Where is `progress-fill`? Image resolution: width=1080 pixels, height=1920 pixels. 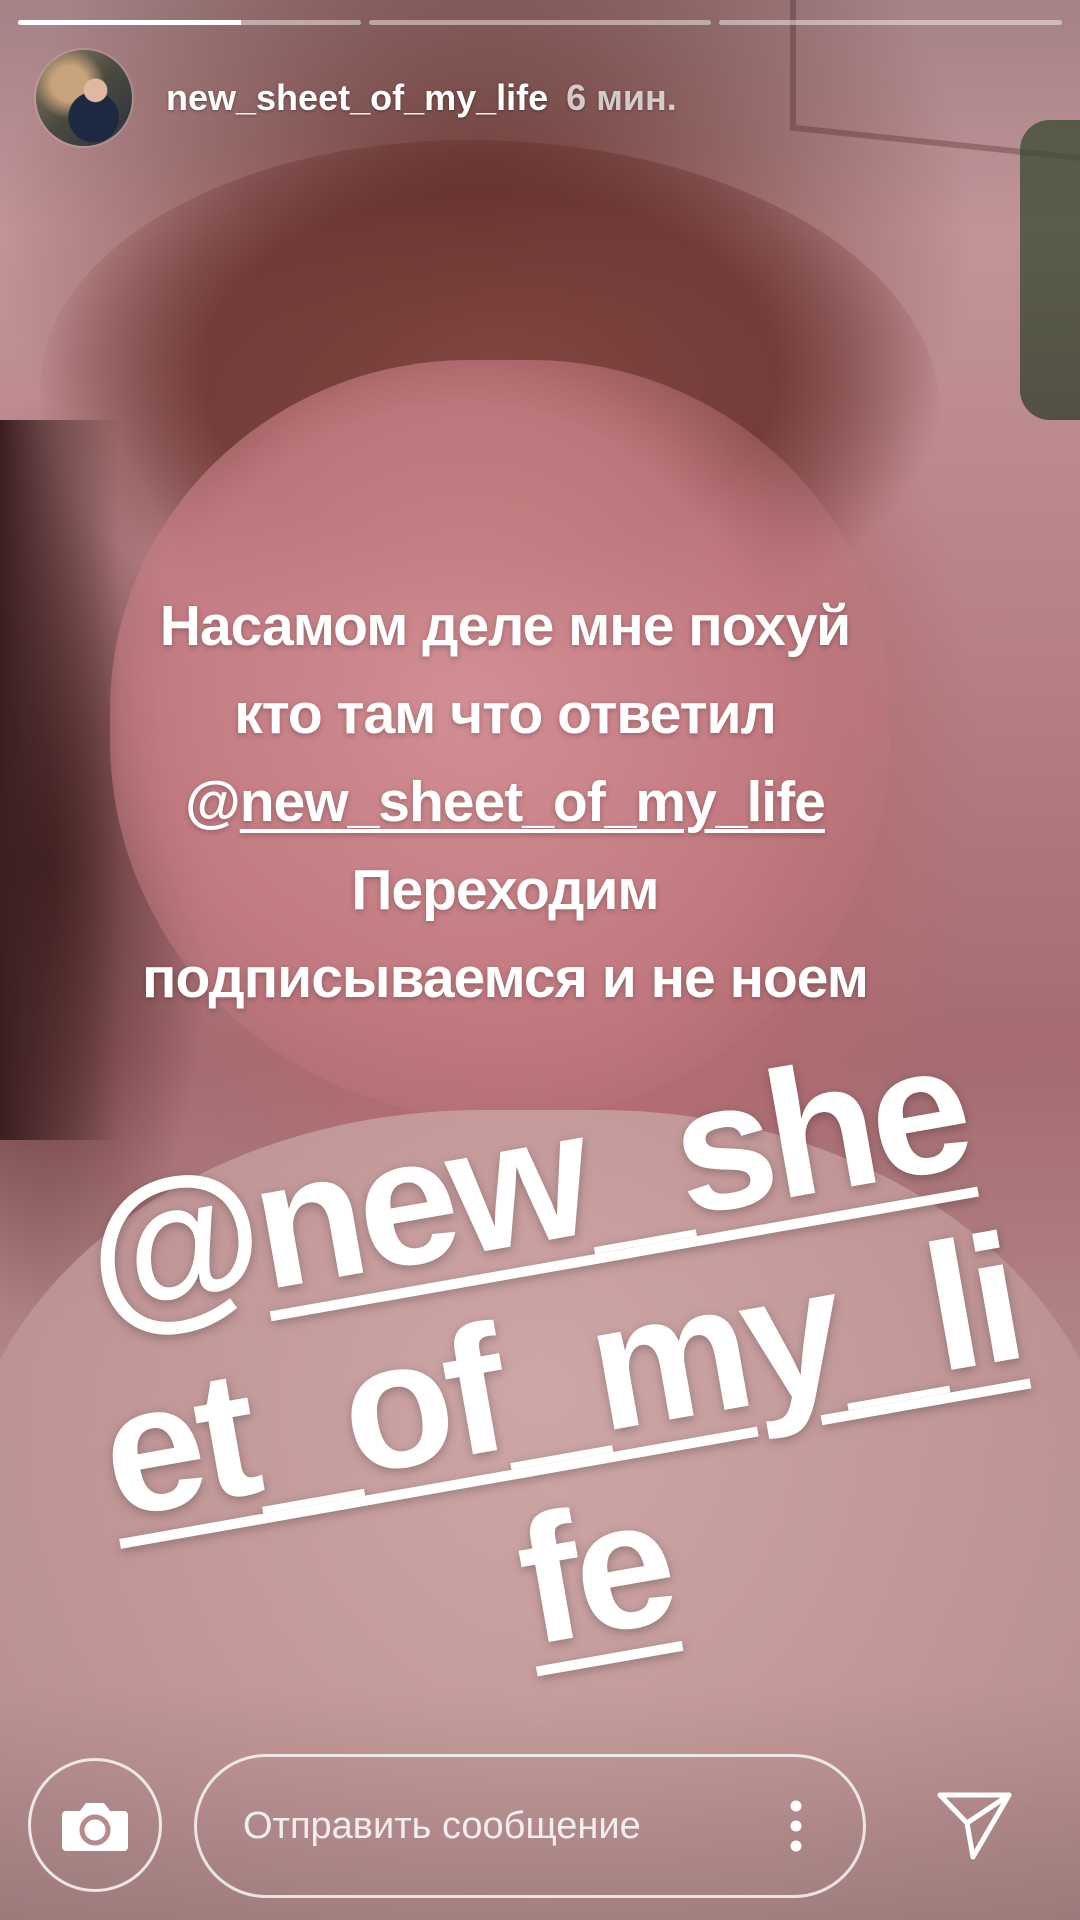 progress-fill is located at coordinates (129, 22).